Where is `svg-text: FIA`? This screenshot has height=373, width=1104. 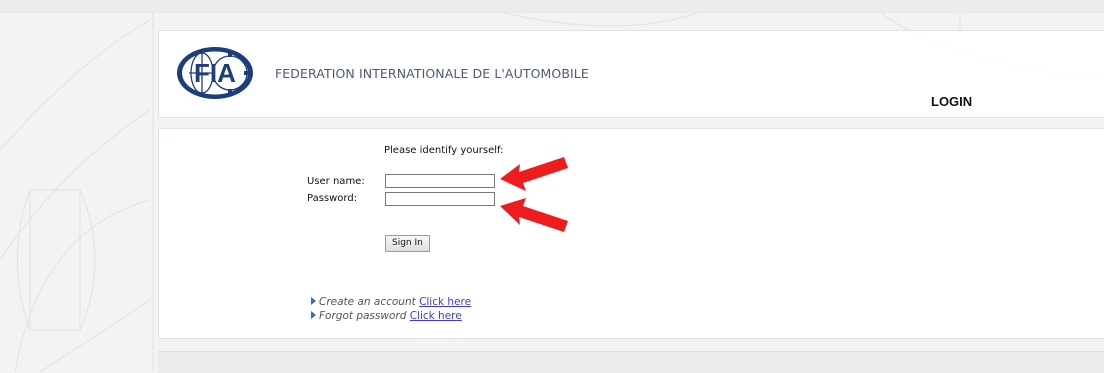
svg-text: FIA is located at coordinates (215, 73).